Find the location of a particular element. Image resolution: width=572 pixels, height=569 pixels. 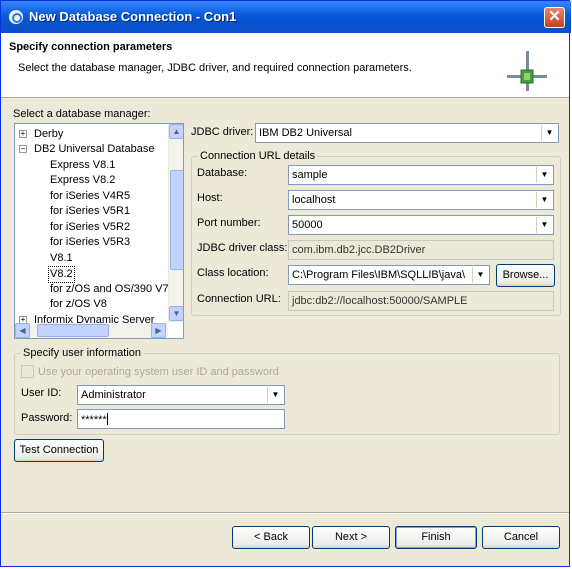

port-label: Port number: is located at coordinates (229, 223).